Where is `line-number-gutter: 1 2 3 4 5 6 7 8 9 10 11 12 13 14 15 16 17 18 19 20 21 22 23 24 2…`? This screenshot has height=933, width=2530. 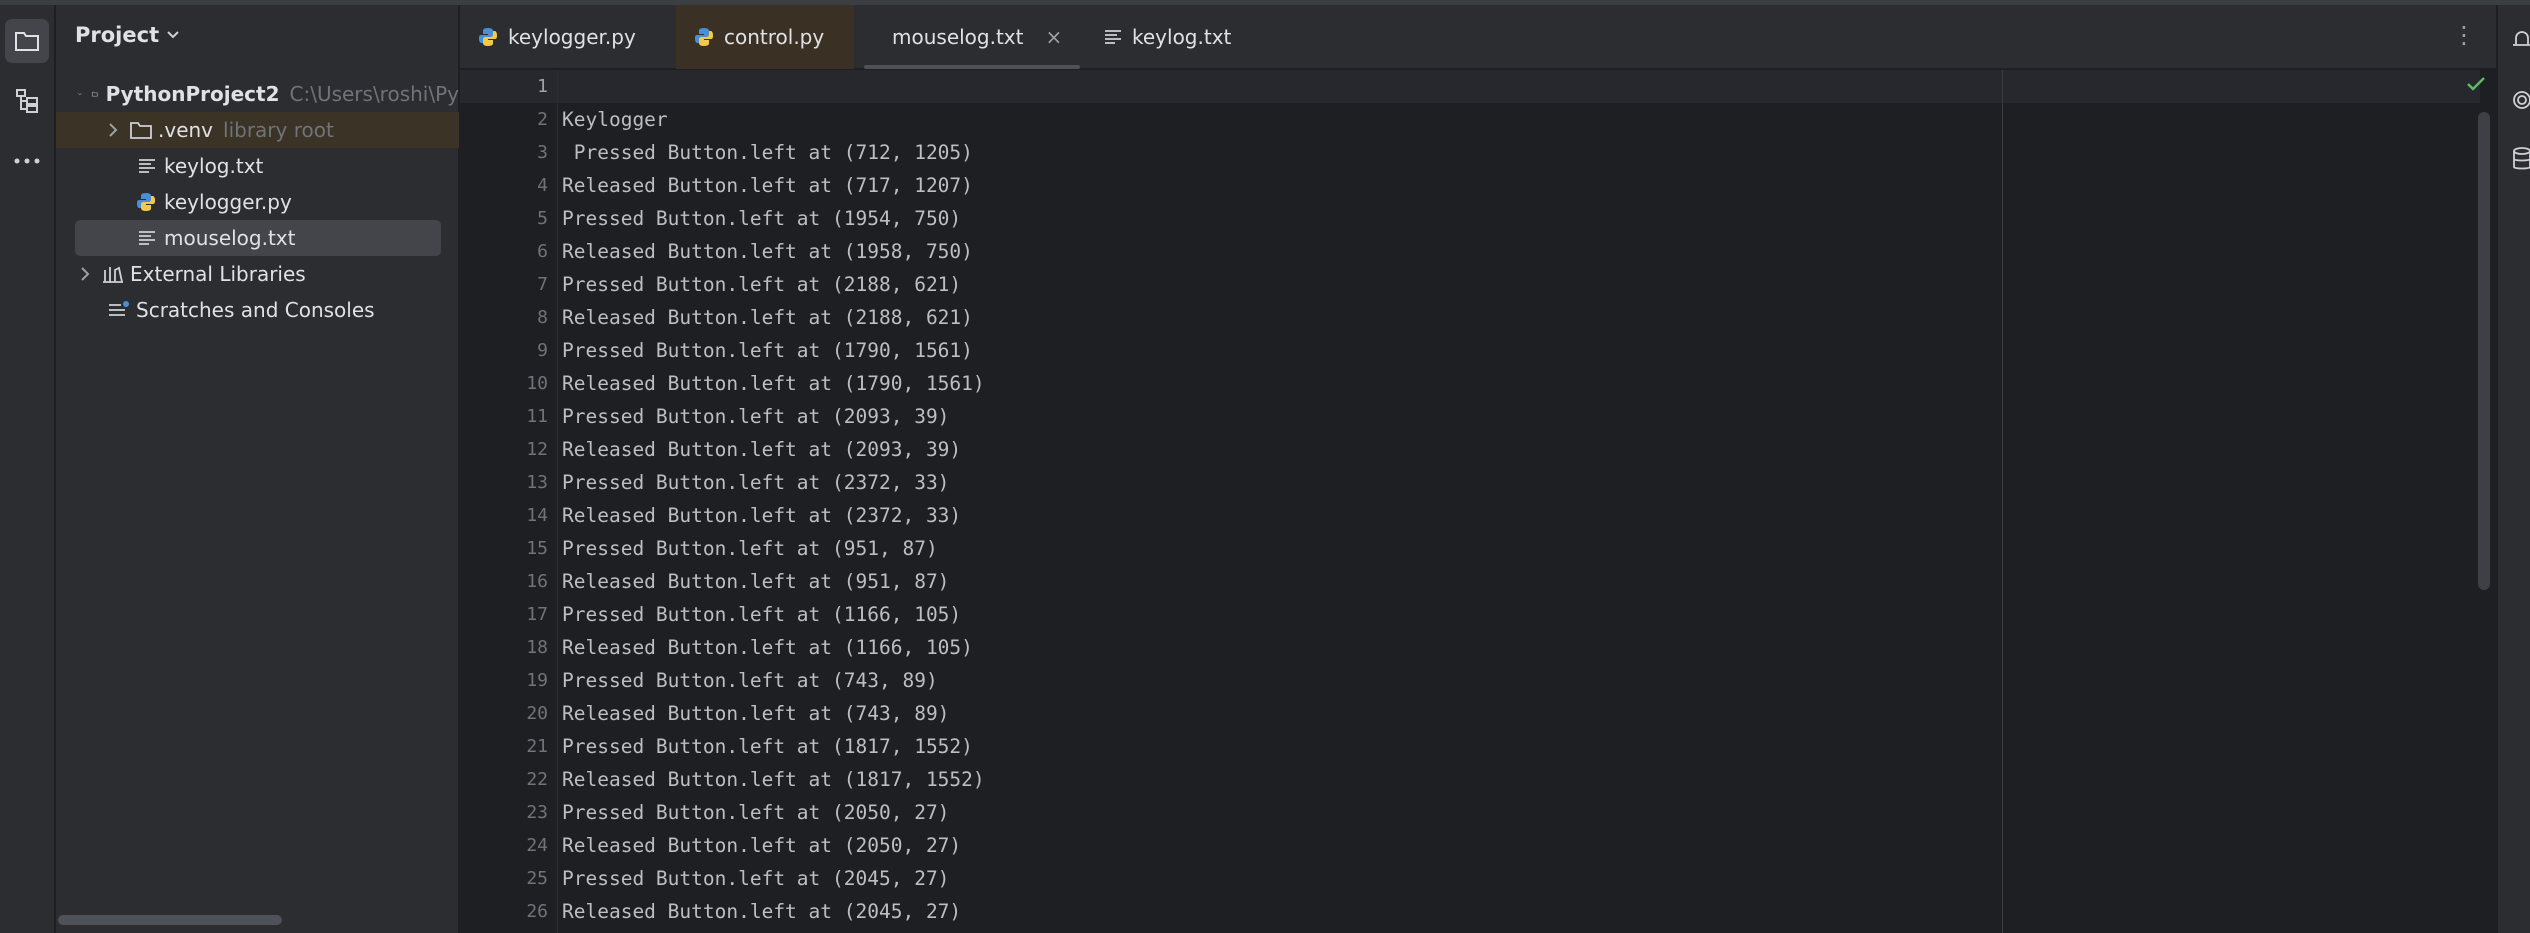
line-number-gutter: 1 2 3 4 5 6 7 8 9 10 11 12 13 14 15 16 17 18 19 20 21 22 23 24 2… is located at coordinates (510, 501).